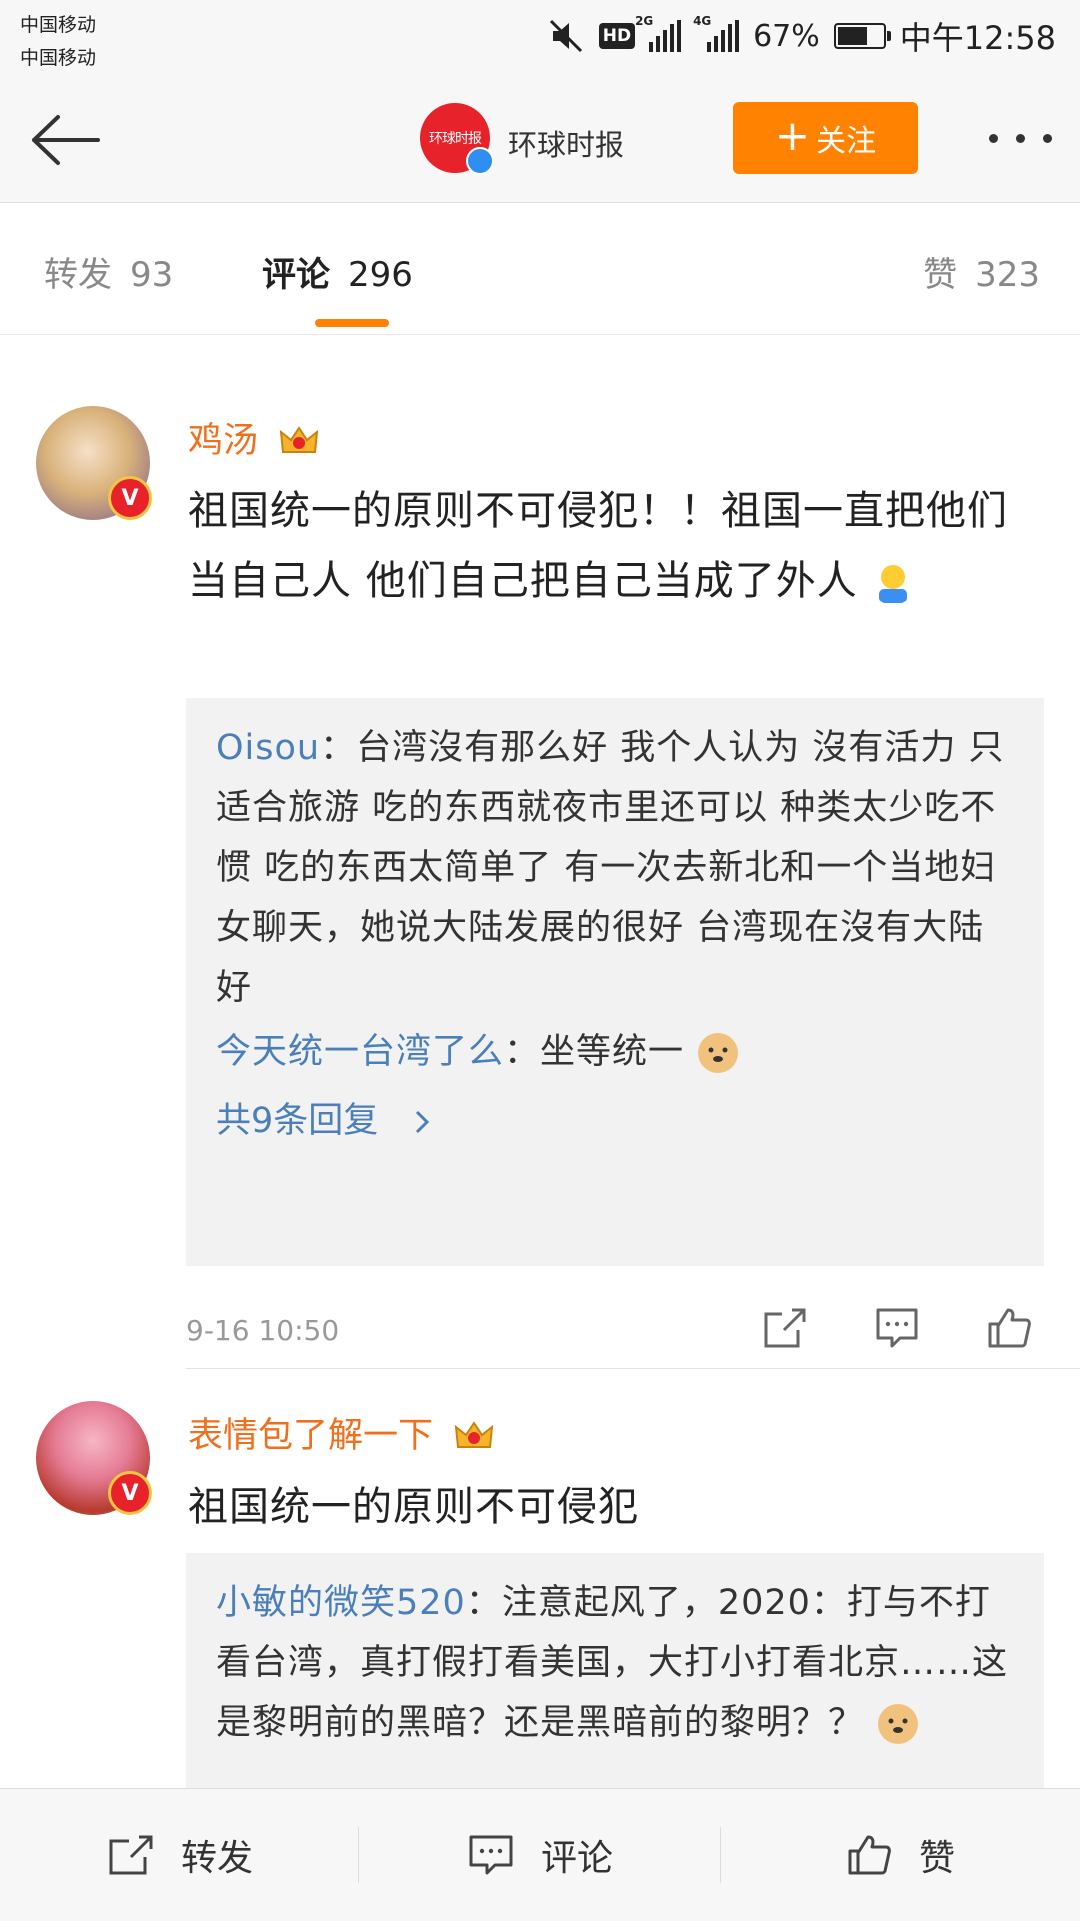  What do you see at coordinates (869, 1855) in the screenshot?
I see `thumbs-up-icon` at bounding box center [869, 1855].